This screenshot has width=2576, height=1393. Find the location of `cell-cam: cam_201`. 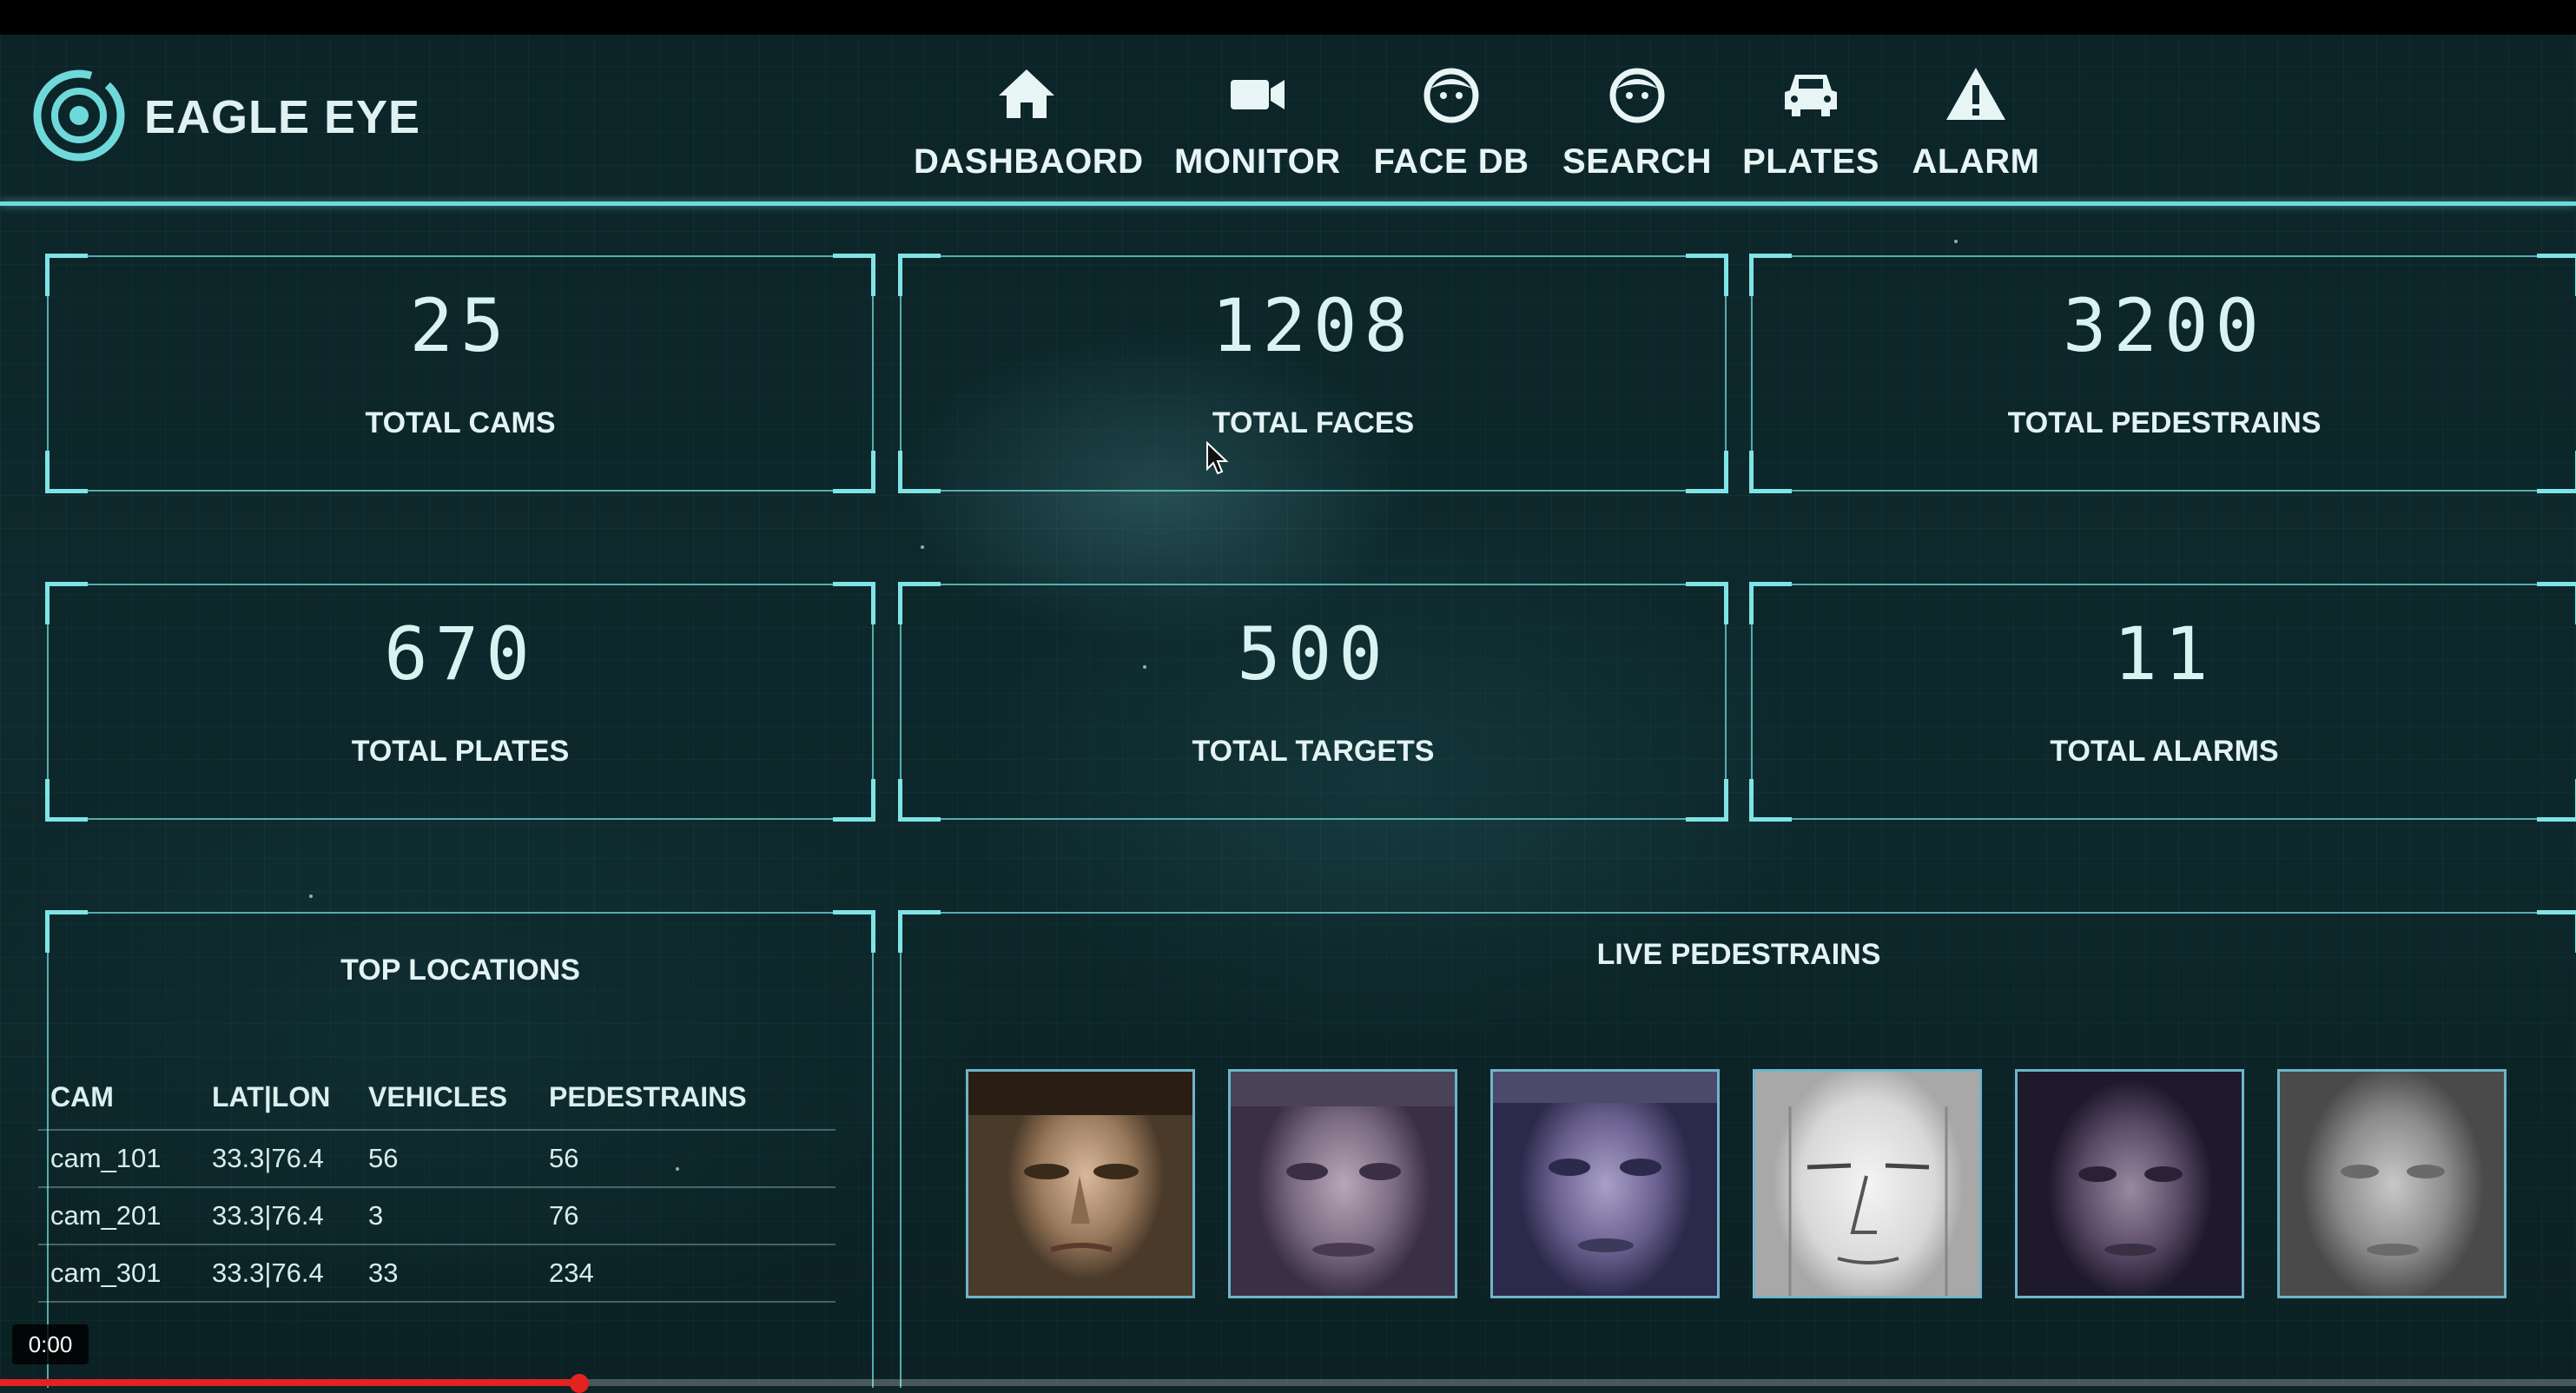

cell-cam: cam_201 is located at coordinates (125, 1216).